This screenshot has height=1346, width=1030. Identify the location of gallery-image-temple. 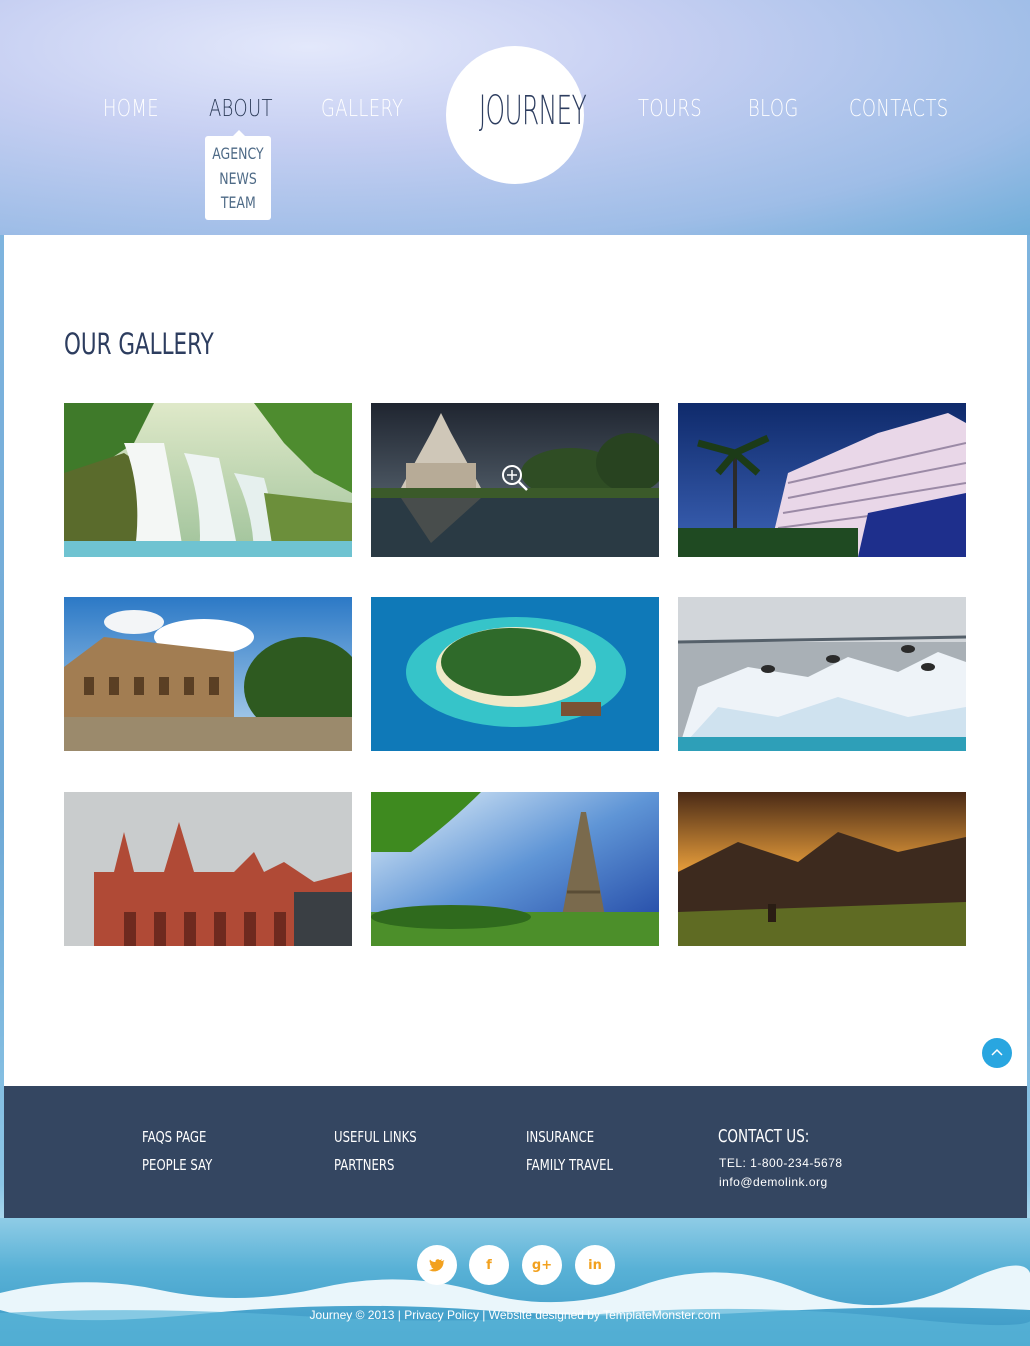
(515, 480).